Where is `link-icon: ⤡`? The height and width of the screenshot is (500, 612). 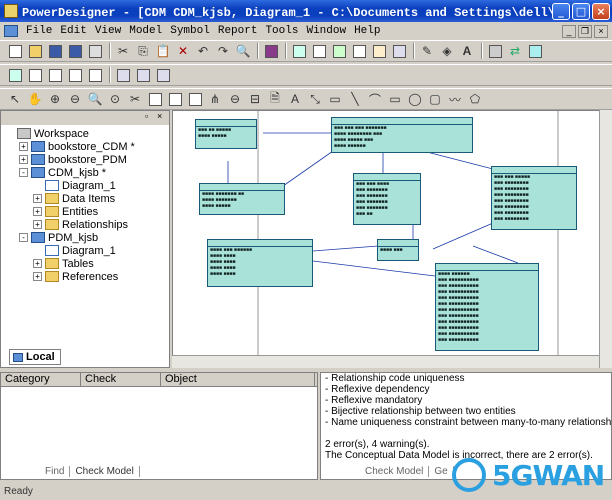
link-icon: ⤡ is located at coordinates (315, 99).